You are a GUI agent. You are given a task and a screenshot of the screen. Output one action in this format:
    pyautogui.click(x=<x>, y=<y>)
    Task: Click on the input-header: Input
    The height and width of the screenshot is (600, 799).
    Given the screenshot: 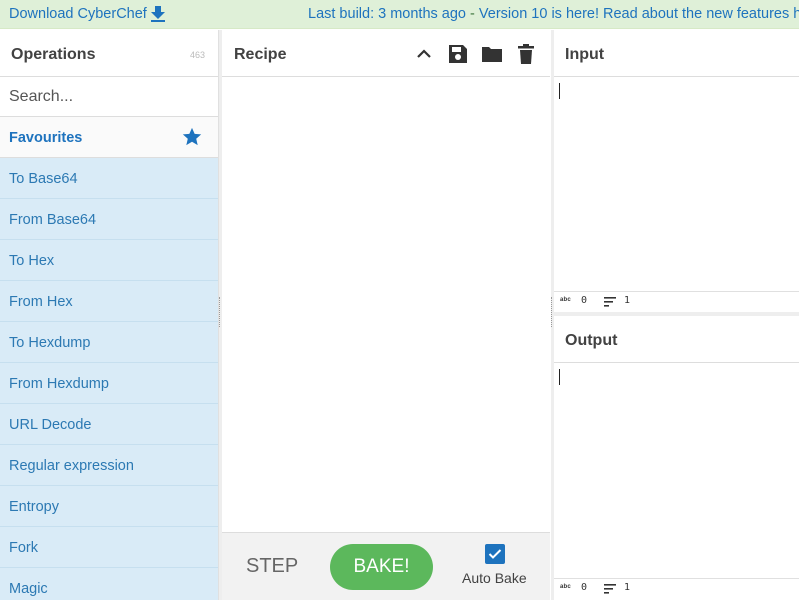 What is the action you would take?
    pyautogui.click(x=676, y=53)
    